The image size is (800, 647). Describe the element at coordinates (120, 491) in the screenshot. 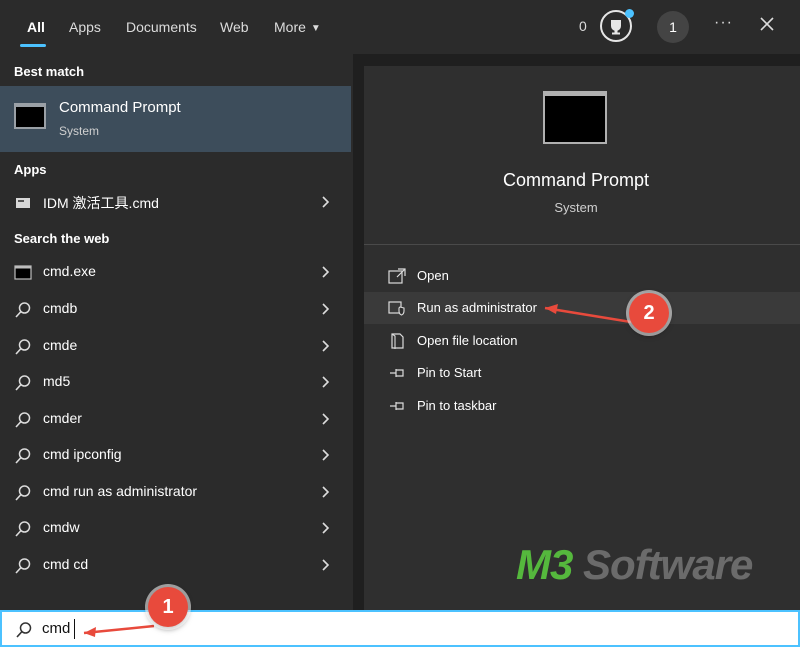

I see `list-item-label: cmd run as administrator` at that location.